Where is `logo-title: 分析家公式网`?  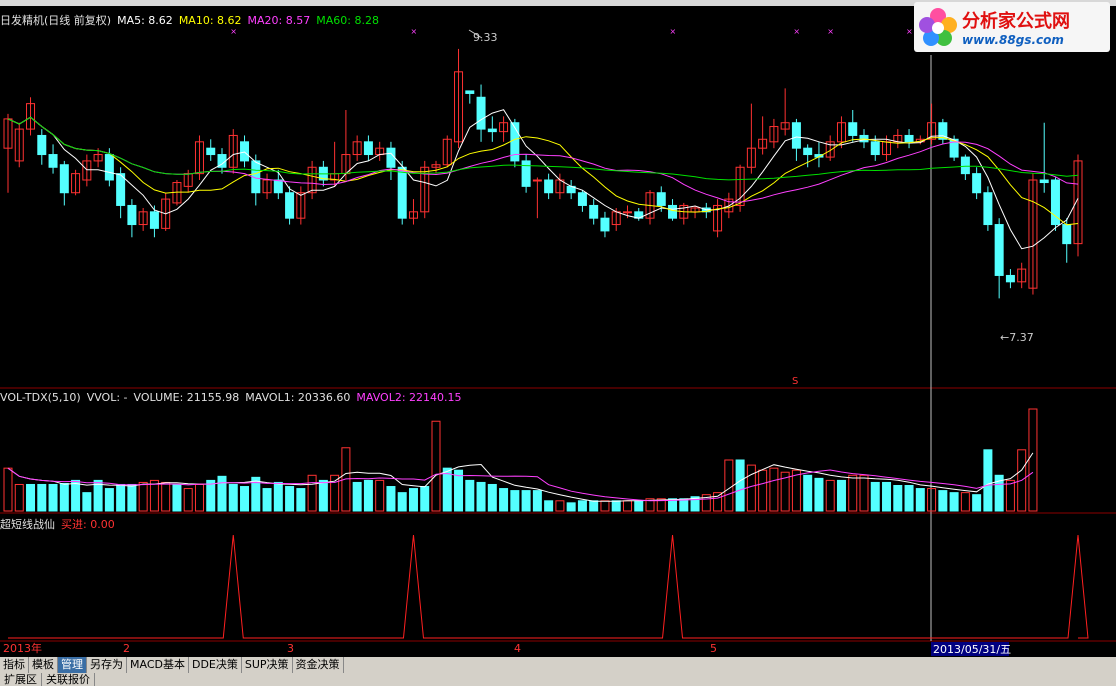 logo-title: 分析家公式网 is located at coordinates (1016, 21).